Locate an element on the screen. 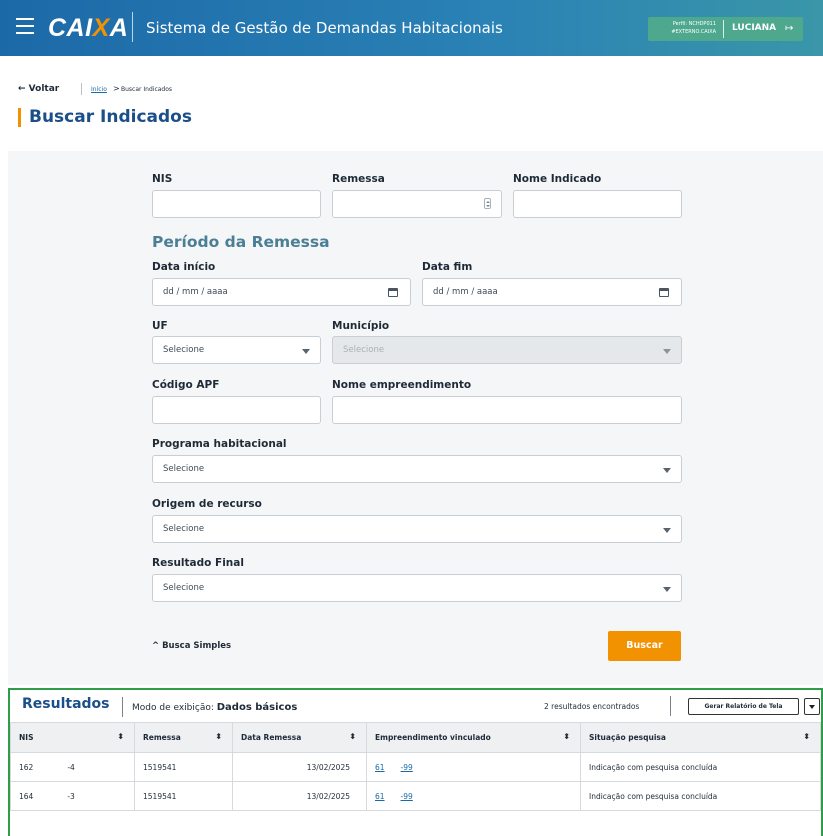 This screenshot has width=823, height=836. buscar-button: Buscar is located at coordinates (644, 646).